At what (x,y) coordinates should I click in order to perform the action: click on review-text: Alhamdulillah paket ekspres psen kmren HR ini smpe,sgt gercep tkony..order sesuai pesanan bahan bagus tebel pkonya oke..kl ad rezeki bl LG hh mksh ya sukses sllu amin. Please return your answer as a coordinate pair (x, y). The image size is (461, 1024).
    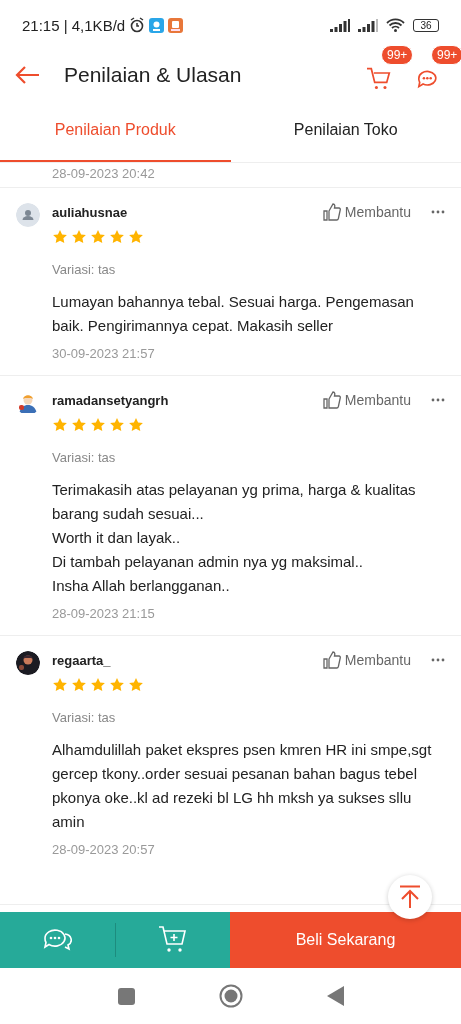
    Looking at the image, I should click on (242, 786).